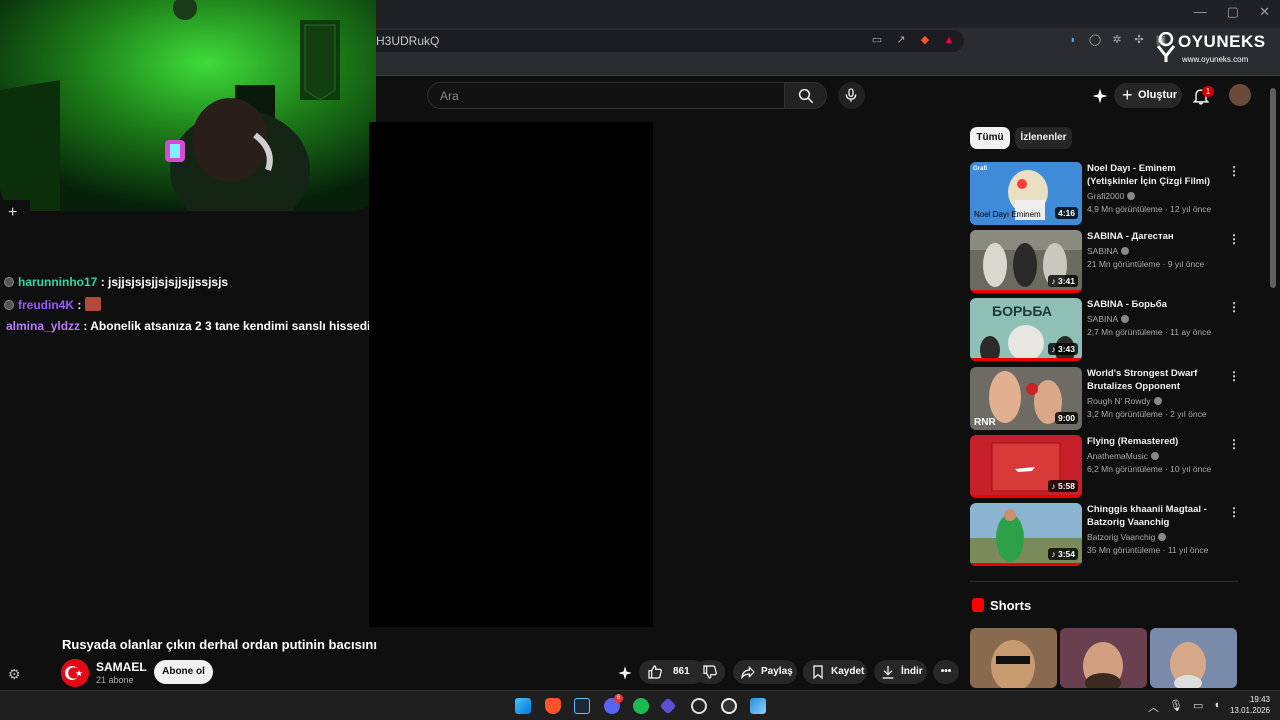  What do you see at coordinates (1149, 332) in the screenshot?
I see `rec-meta: 2,7 Mn görüntüleme · 11 ay önce` at bounding box center [1149, 332].